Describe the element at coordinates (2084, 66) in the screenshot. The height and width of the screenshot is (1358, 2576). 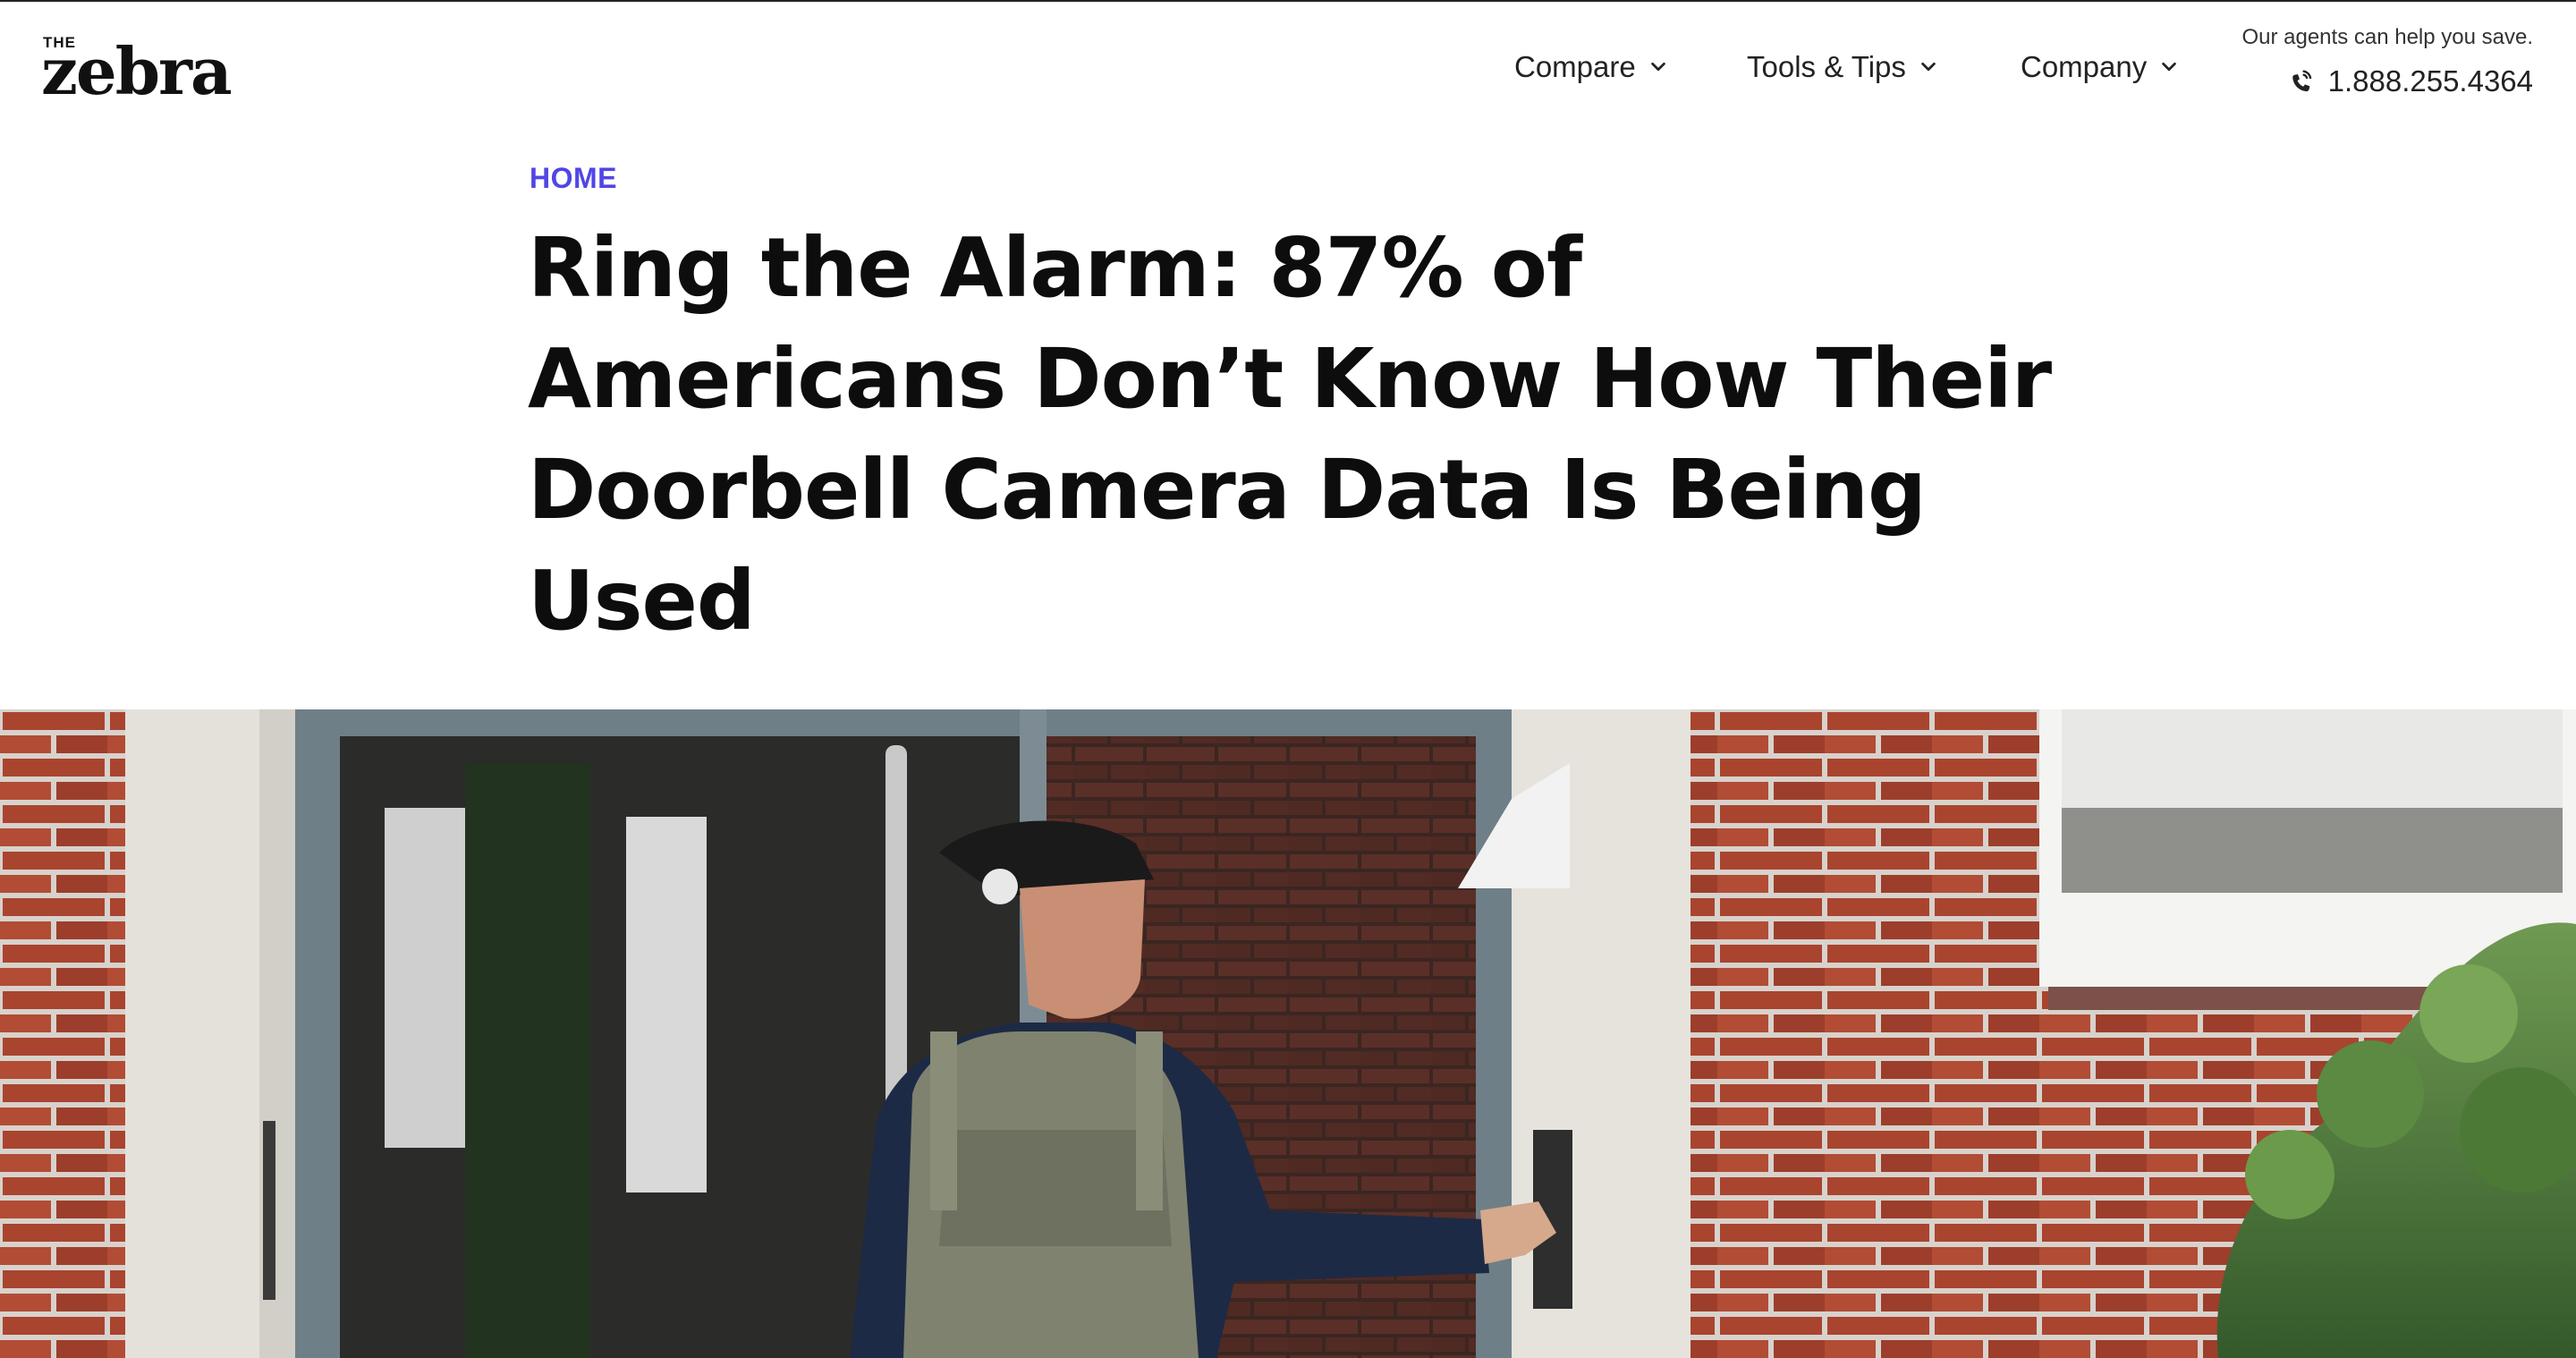
I see `nav-item-label: Company` at that location.